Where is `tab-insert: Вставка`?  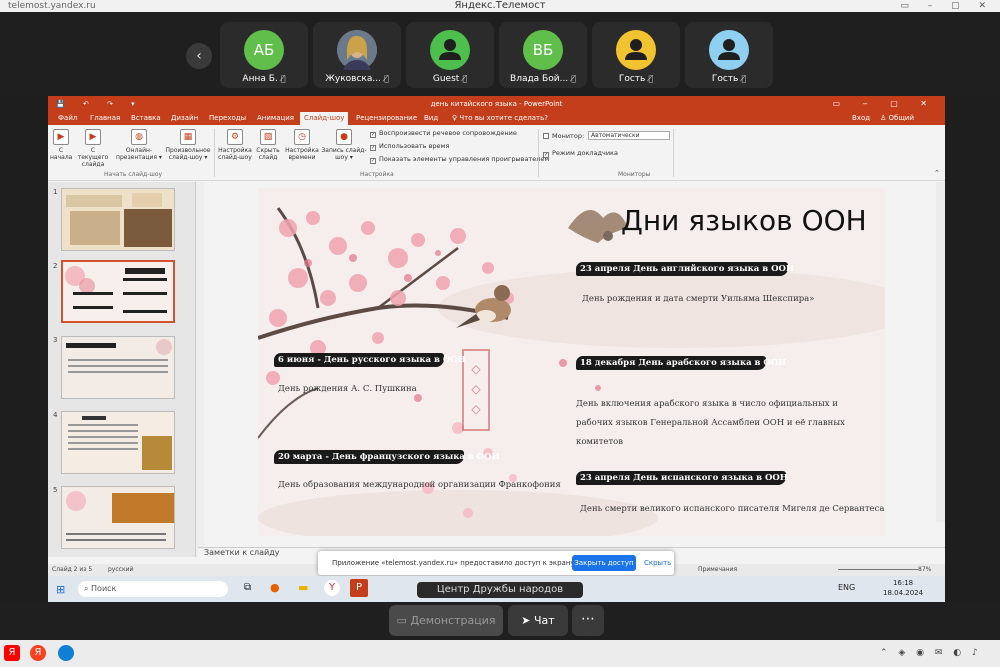 tab-insert: Вставка is located at coordinates (146, 118).